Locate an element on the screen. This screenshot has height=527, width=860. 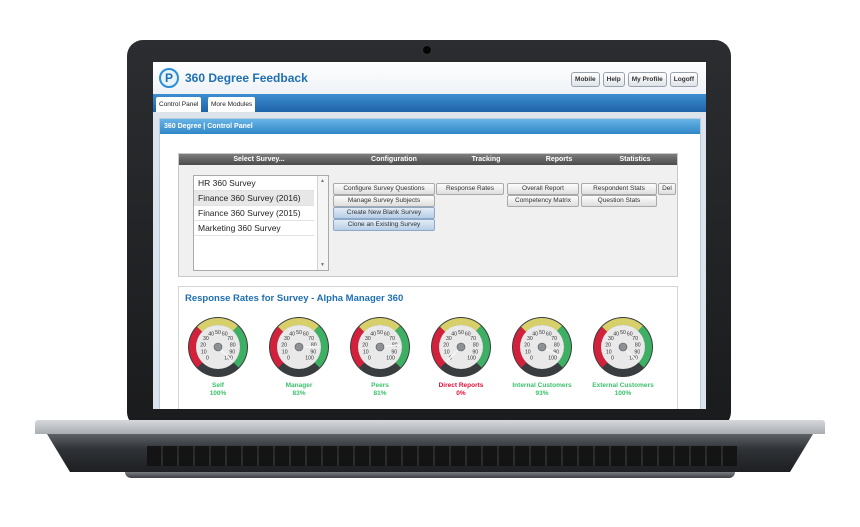
gauge-caption: External Customers 100% is located at coordinates (623, 390).